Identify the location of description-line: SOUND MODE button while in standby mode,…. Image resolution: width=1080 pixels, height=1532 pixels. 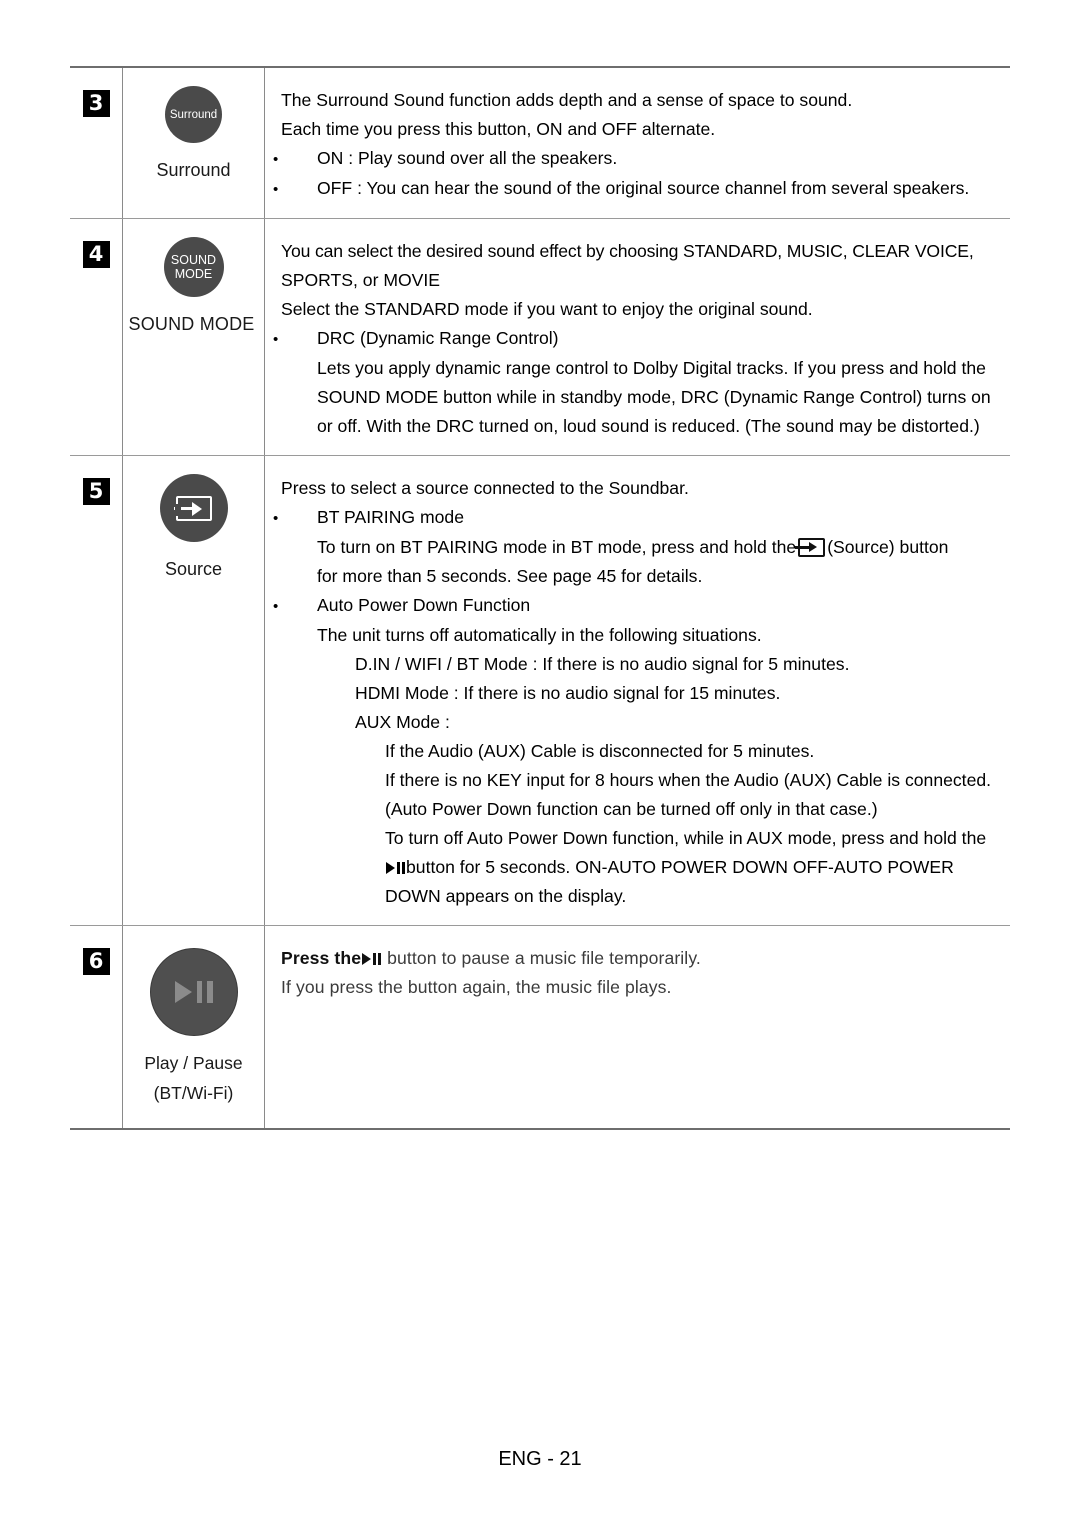
(654, 397).